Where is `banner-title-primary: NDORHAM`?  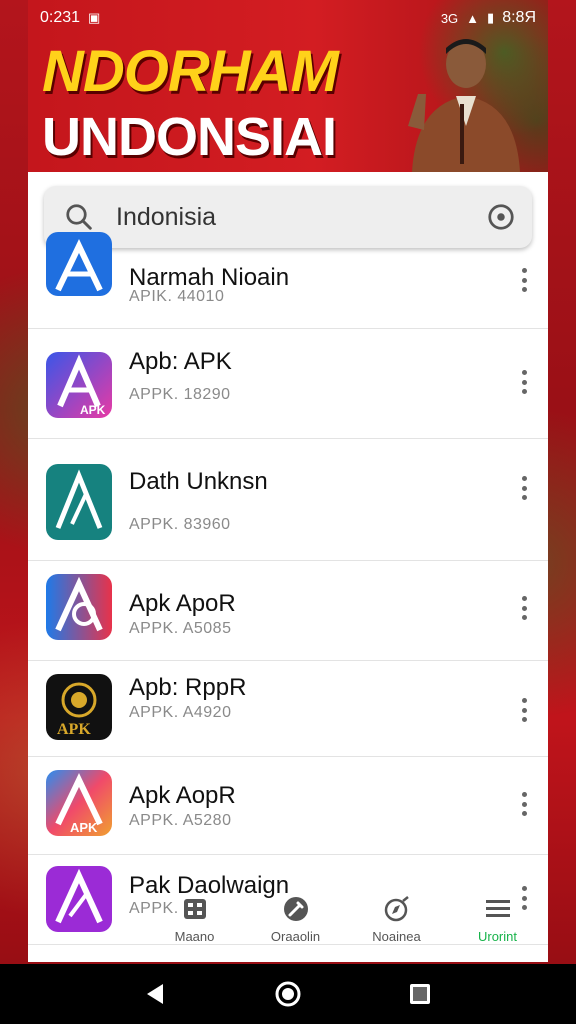 banner-title-primary: NDORHAM is located at coordinates (190, 71).